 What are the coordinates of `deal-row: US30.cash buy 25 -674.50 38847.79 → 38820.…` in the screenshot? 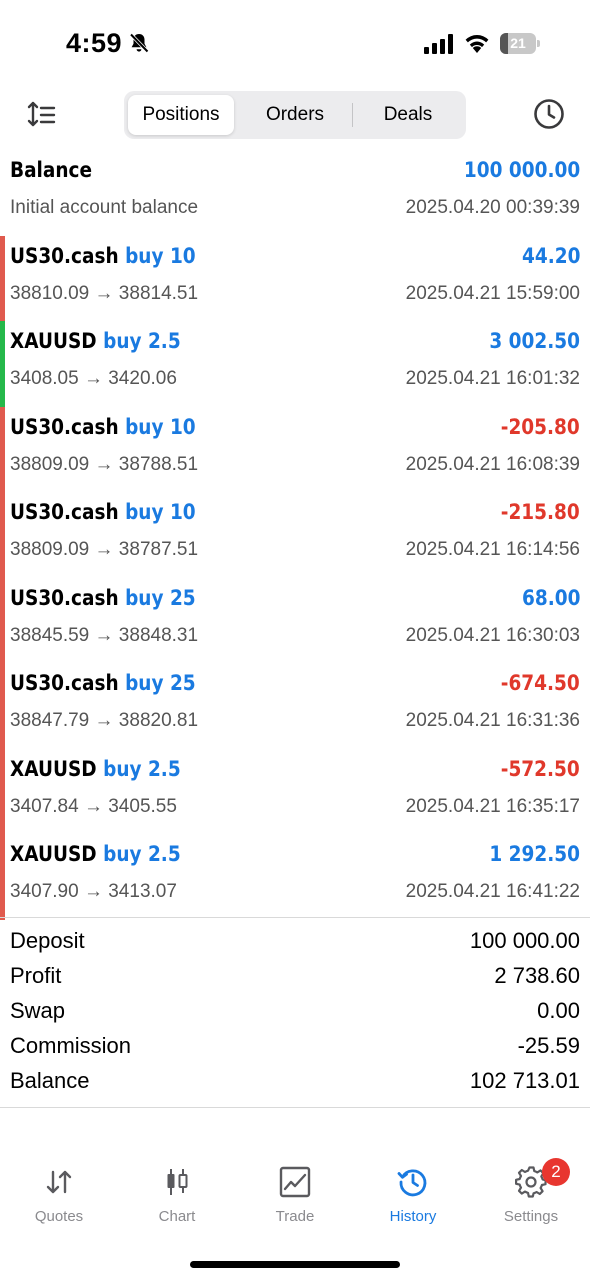 It's located at (295, 706).